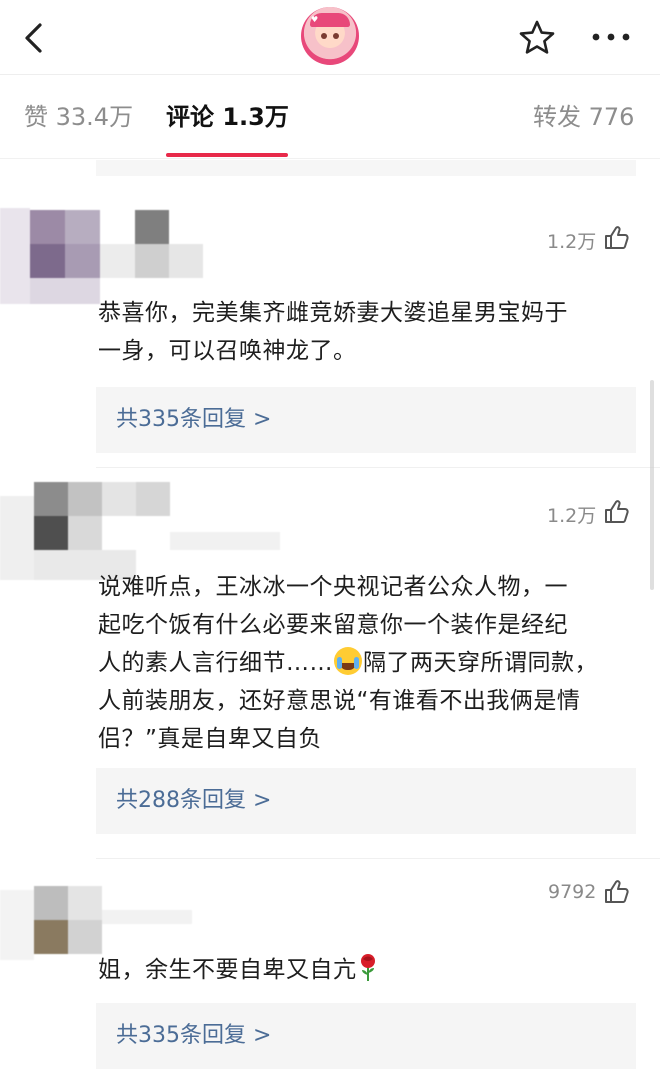 This screenshot has height=1069, width=660. Describe the element at coordinates (366, 168) in the screenshot. I see `previous-reply-box-edge` at that location.